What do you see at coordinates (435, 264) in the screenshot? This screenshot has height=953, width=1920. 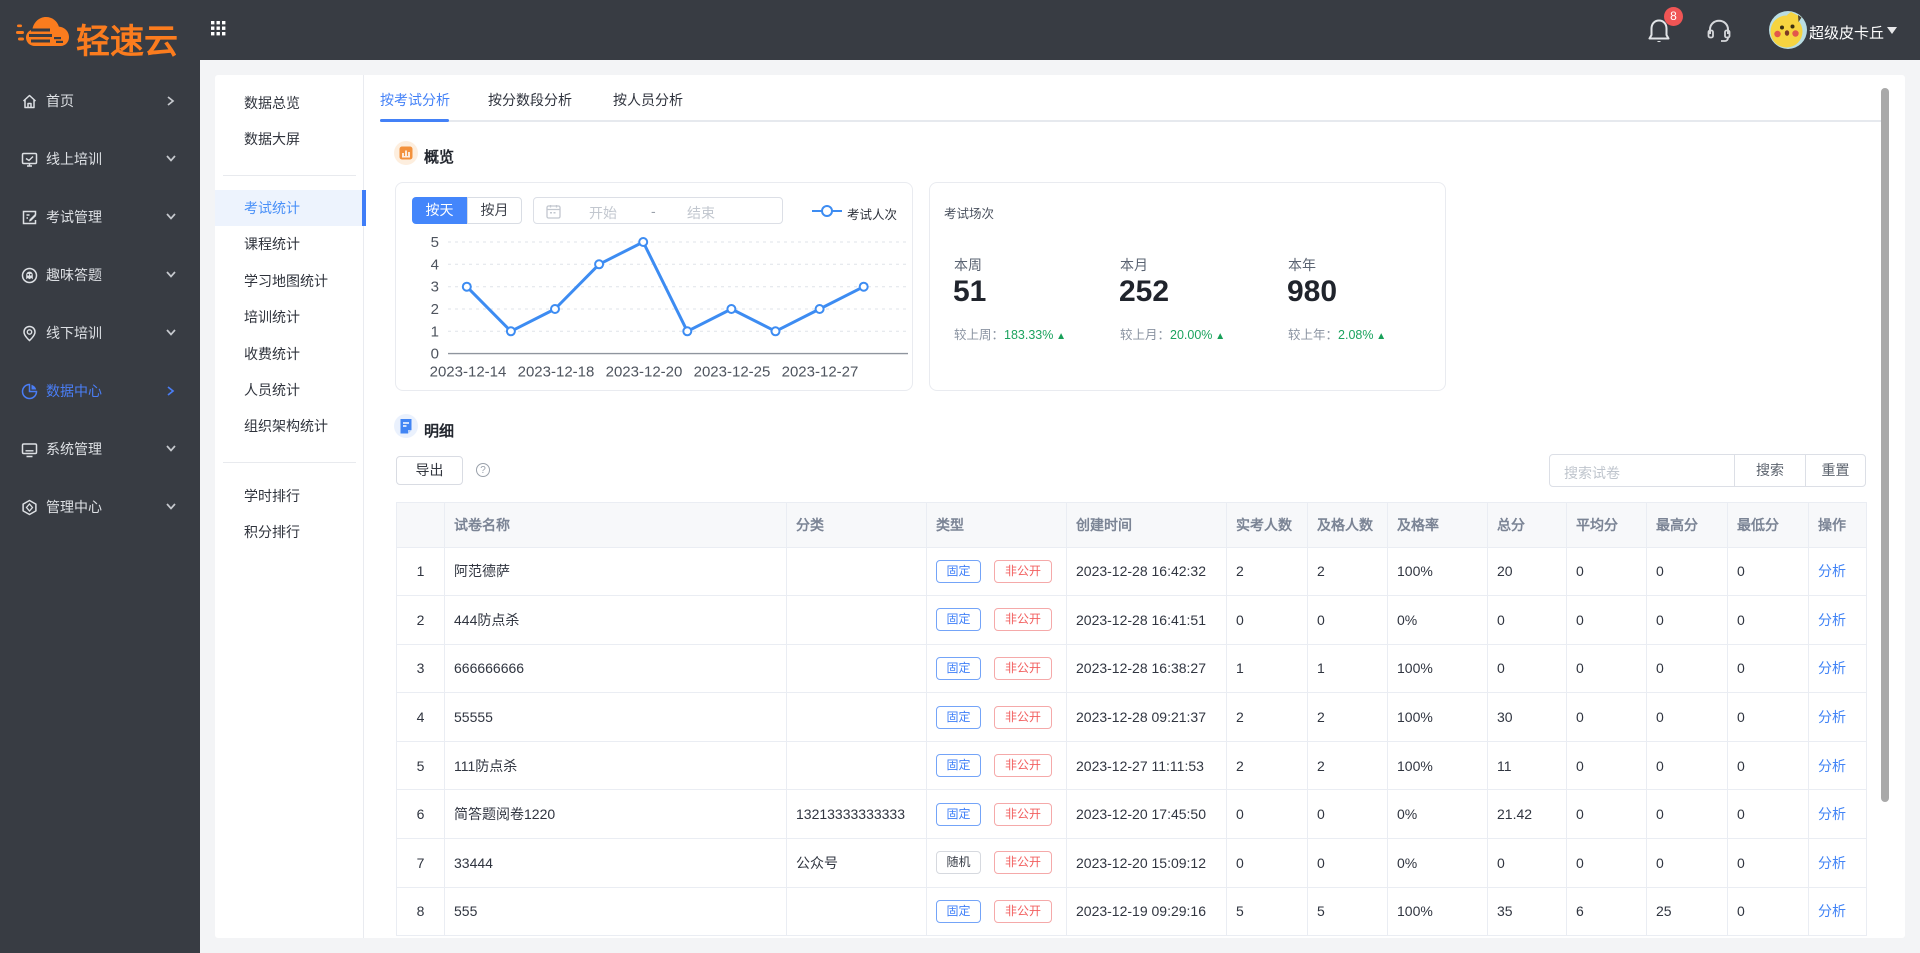 I see `svg-text: 4` at bounding box center [435, 264].